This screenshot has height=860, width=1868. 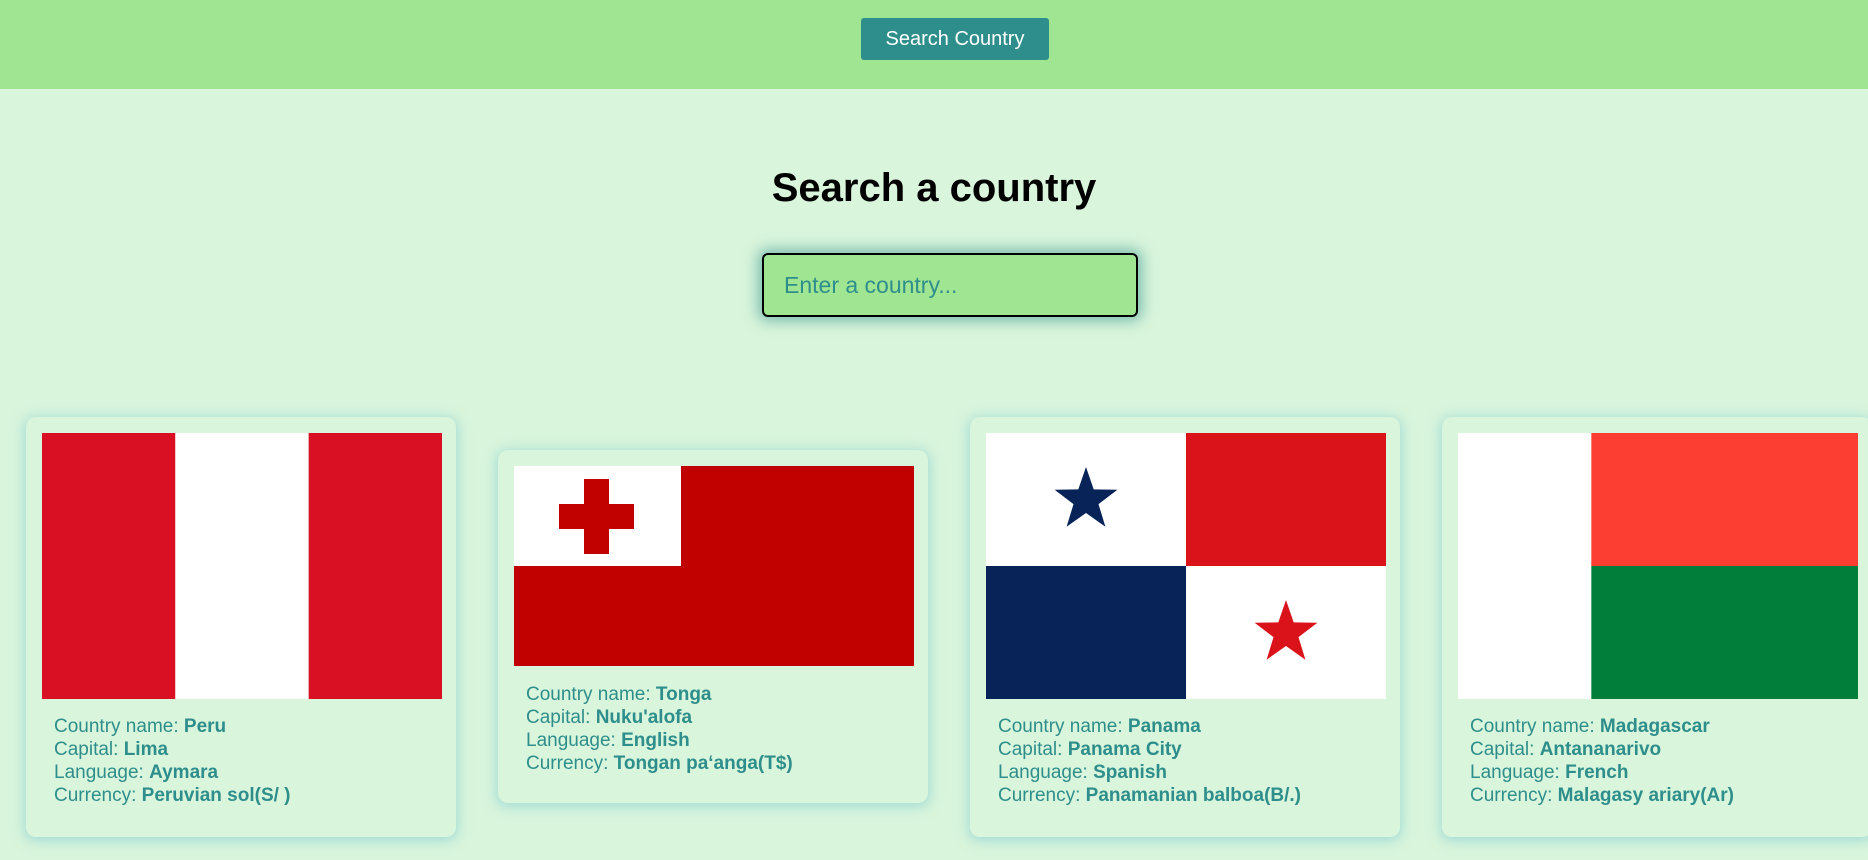 What do you see at coordinates (184, 772) in the screenshot?
I see `language-value: Aymara` at bounding box center [184, 772].